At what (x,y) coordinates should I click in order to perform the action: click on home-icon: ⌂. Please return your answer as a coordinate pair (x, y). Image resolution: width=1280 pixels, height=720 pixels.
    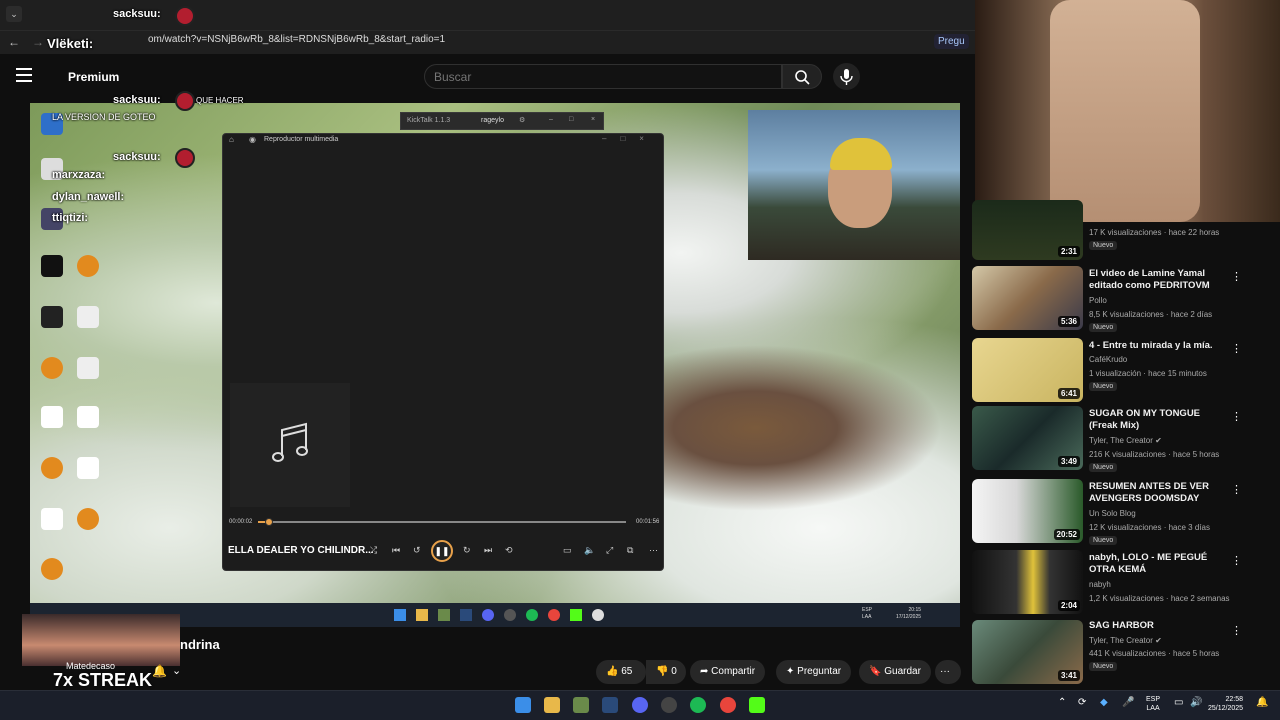
    Looking at the image, I should click on (231, 139).